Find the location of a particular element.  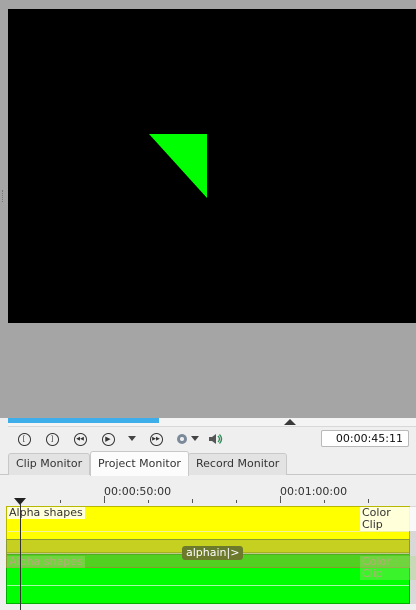

set-zone-end-icon: ] is located at coordinates (52, 439).